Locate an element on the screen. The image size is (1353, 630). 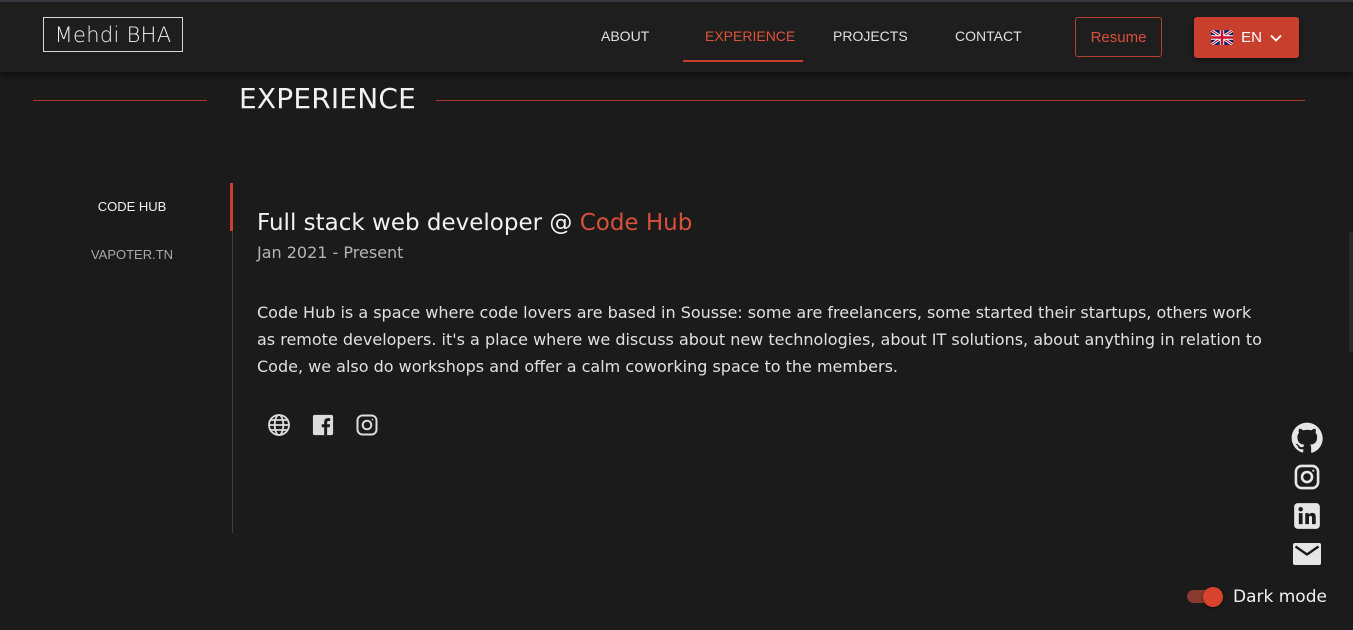
nav-active-underline is located at coordinates (743, 61).